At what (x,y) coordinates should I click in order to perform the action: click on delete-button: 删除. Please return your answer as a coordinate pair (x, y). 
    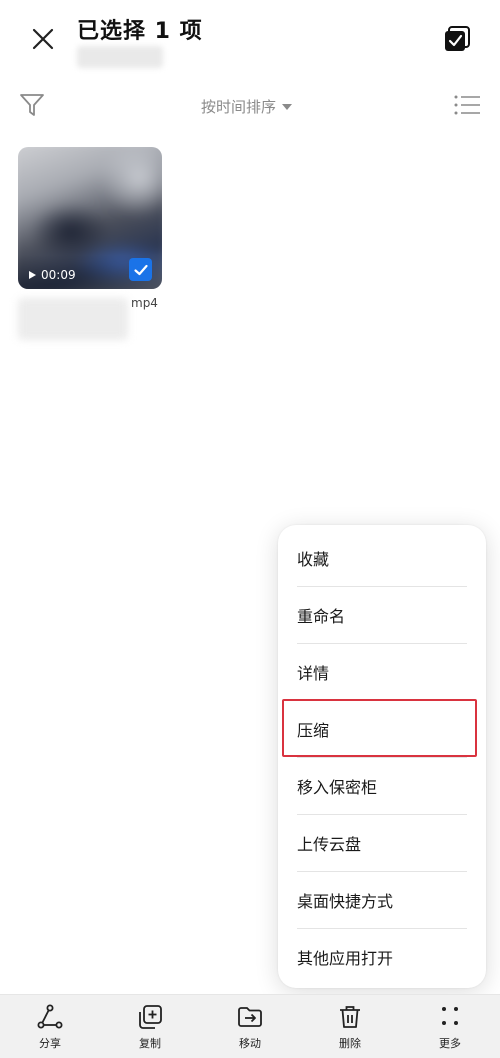
    Looking at the image, I should click on (350, 1029).